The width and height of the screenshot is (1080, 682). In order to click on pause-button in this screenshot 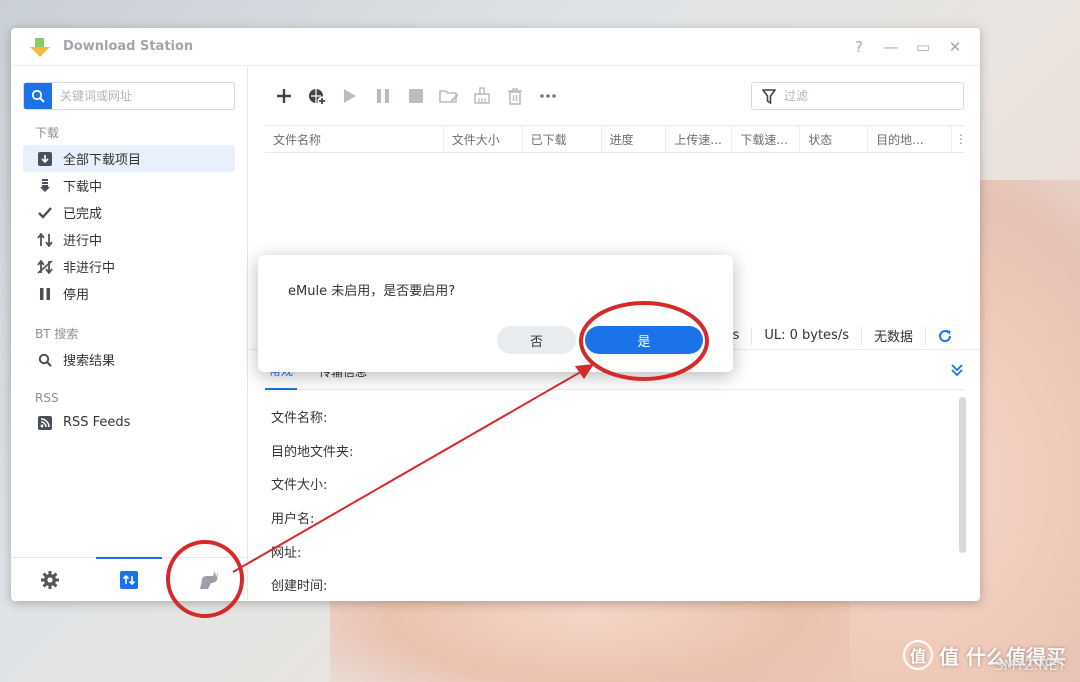, I will do `click(383, 96)`.